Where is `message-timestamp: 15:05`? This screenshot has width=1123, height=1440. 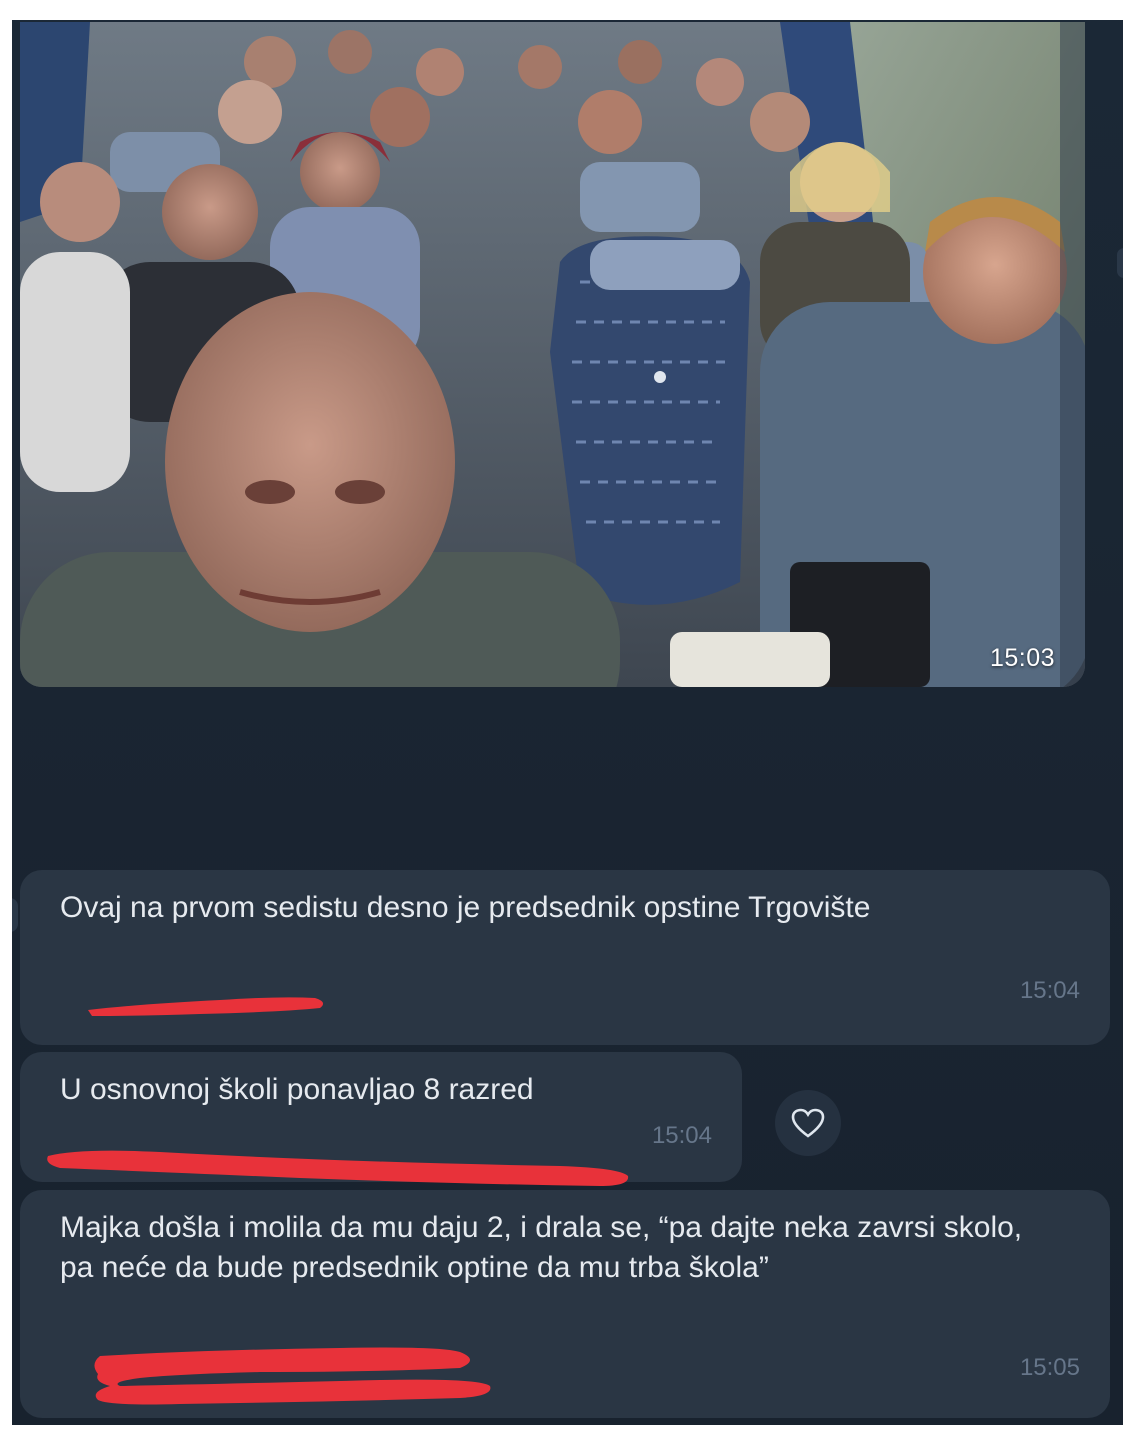 message-timestamp: 15:05 is located at coordinates (1049, 1367).